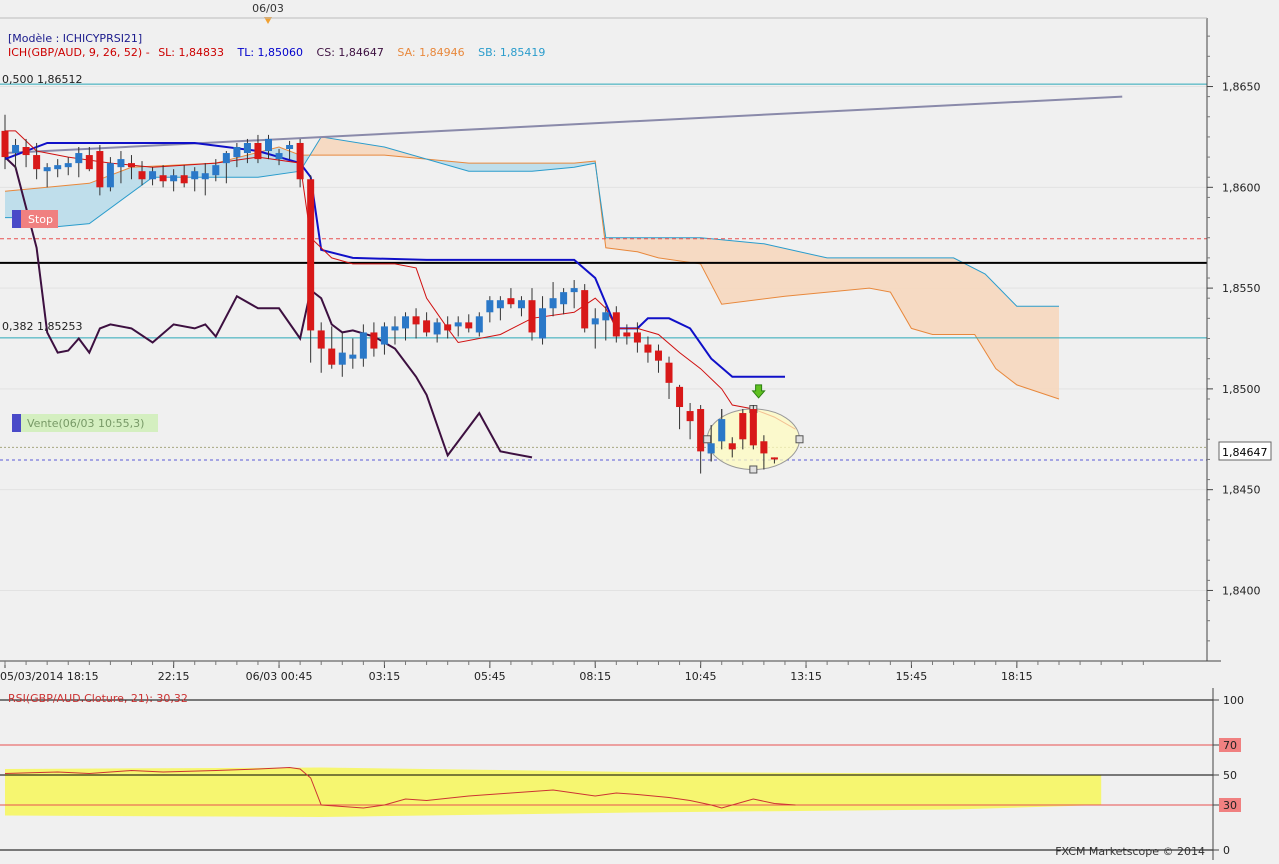 This screenshot has width=1279, height=864. Describe the element at coordinates (279, 676) in the screenshot. I see `time-tick-label-2: 06/03 00:45` at that location.